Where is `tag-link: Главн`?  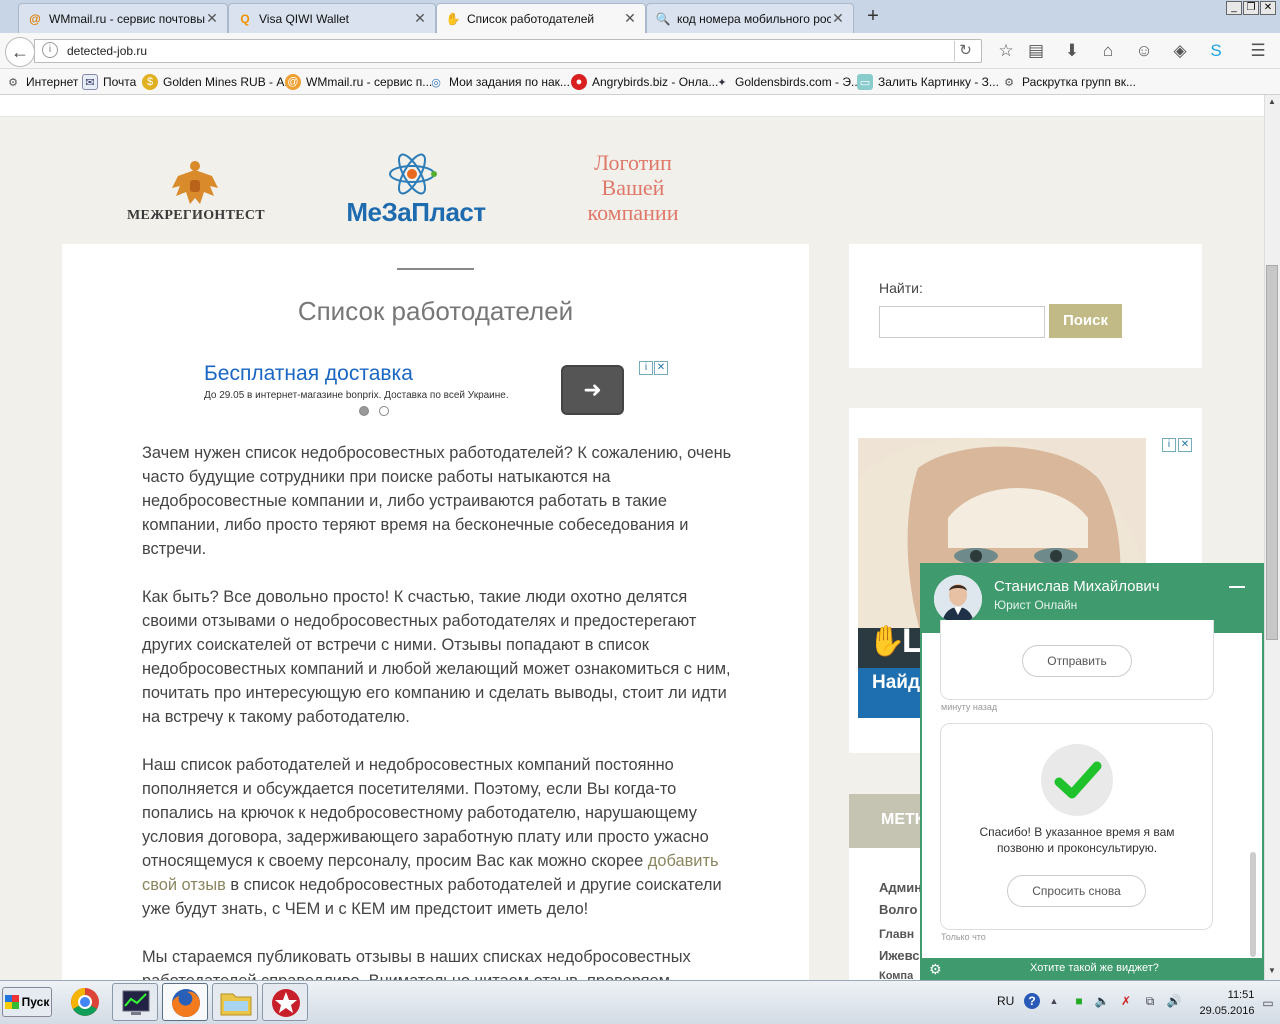
tag-link: Главн is located at coordinates (896, 934).